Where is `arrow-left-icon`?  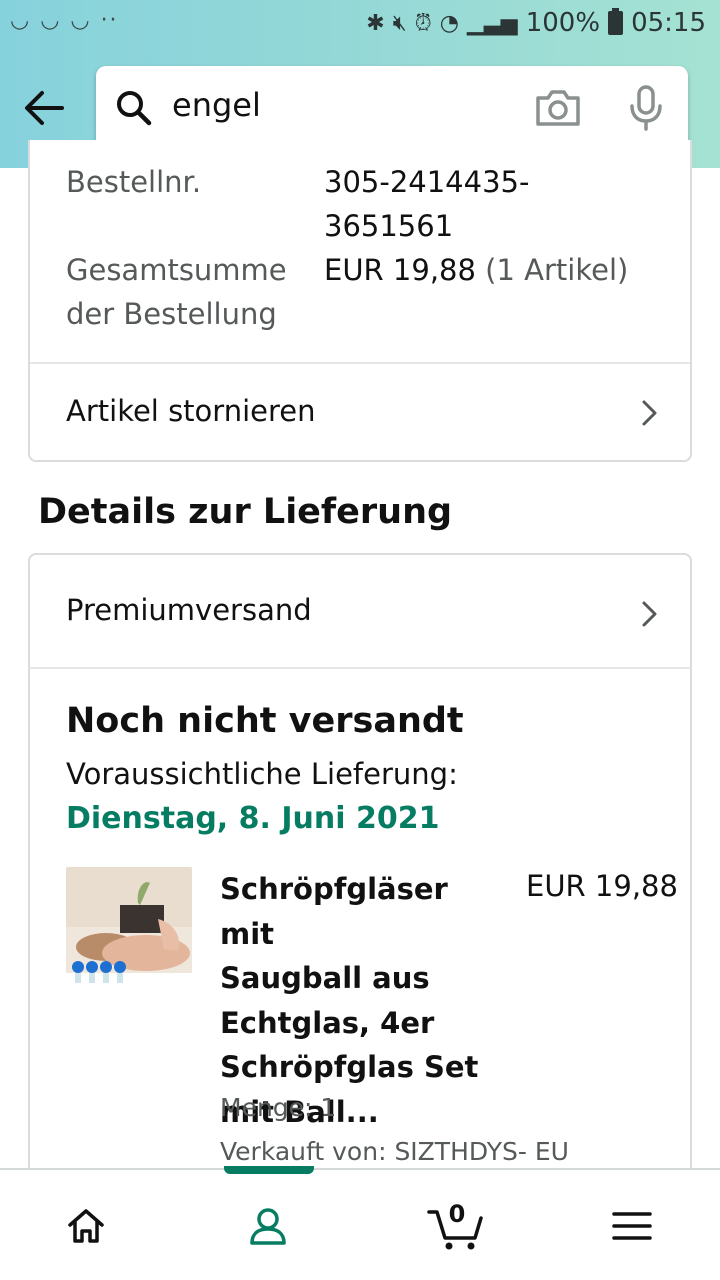 arrow-left-icon is located at coordinates (44, 108).